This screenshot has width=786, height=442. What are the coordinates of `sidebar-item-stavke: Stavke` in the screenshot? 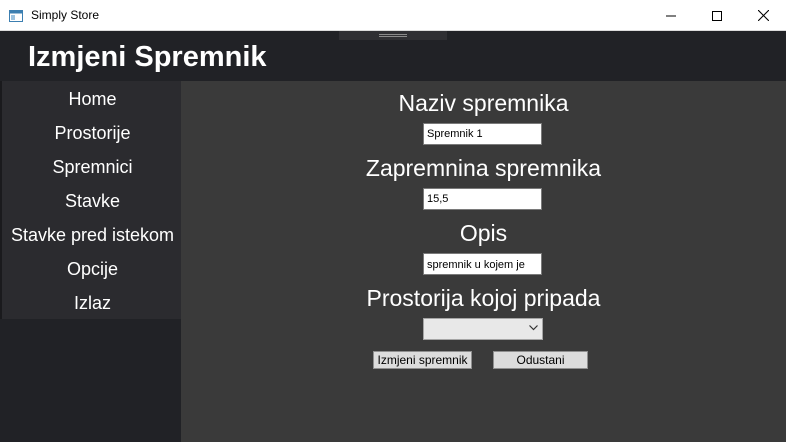 It's located at (92, 201).